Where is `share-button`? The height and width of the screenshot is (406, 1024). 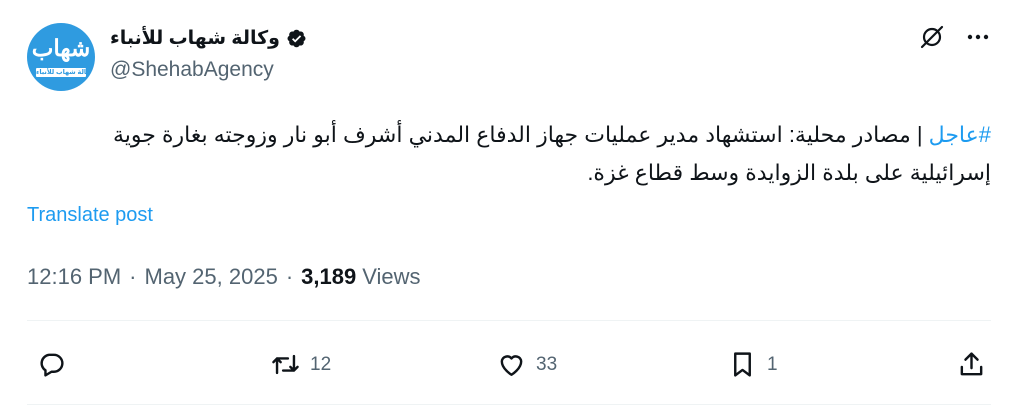
share-button is located at coordinates (971, 364).